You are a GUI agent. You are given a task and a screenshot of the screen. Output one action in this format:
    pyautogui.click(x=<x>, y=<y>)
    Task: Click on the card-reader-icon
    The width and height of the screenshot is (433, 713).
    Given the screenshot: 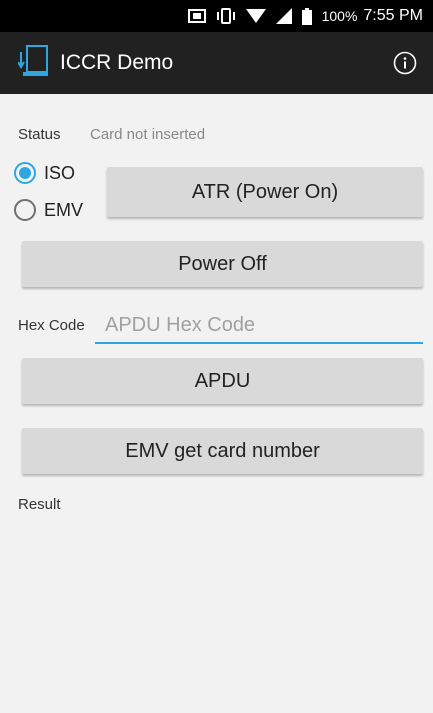 What is the action you would take?
    pyautogui.click(x=32, y=63)
    